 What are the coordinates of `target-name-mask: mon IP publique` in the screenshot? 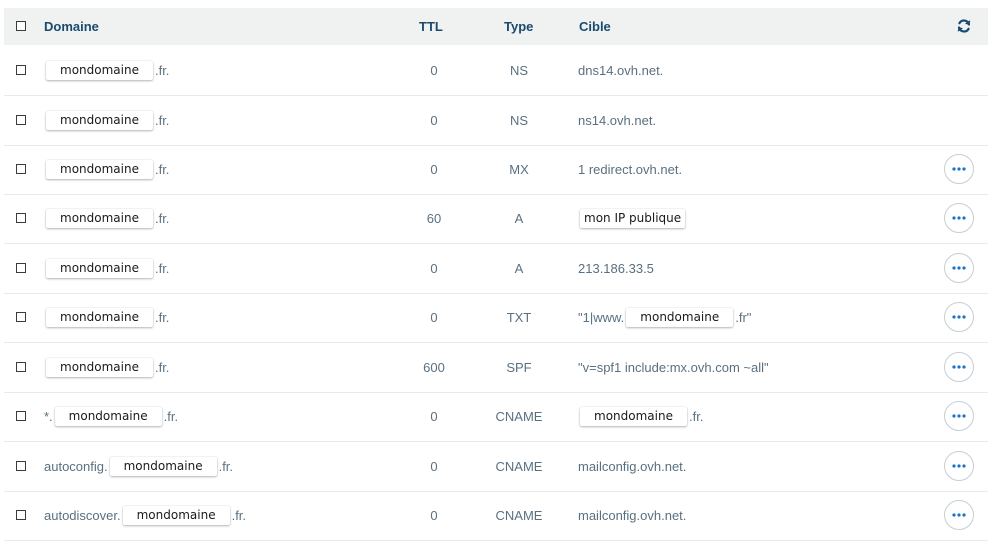 It's located at (633, 218).